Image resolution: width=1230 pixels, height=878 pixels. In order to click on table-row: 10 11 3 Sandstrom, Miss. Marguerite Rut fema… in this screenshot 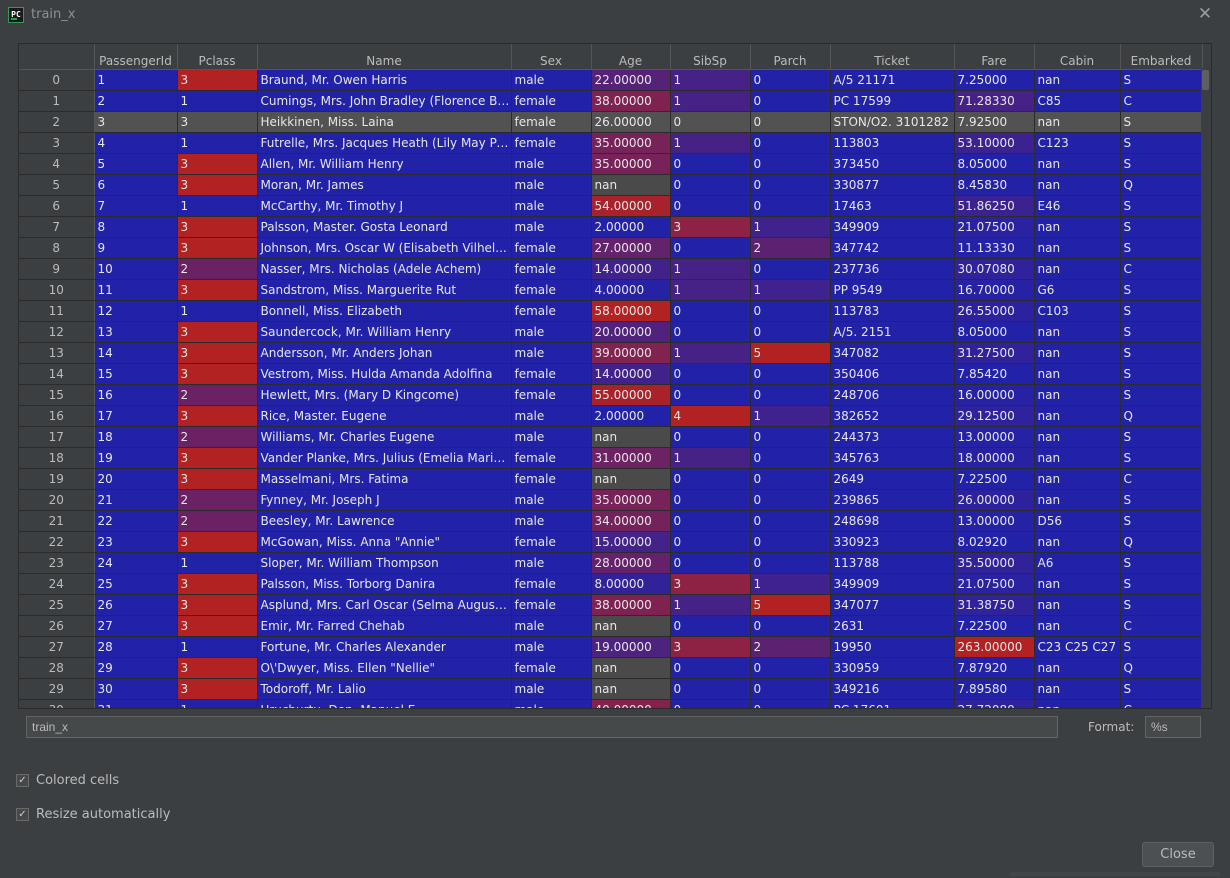, I will do `click(611, 290)`.